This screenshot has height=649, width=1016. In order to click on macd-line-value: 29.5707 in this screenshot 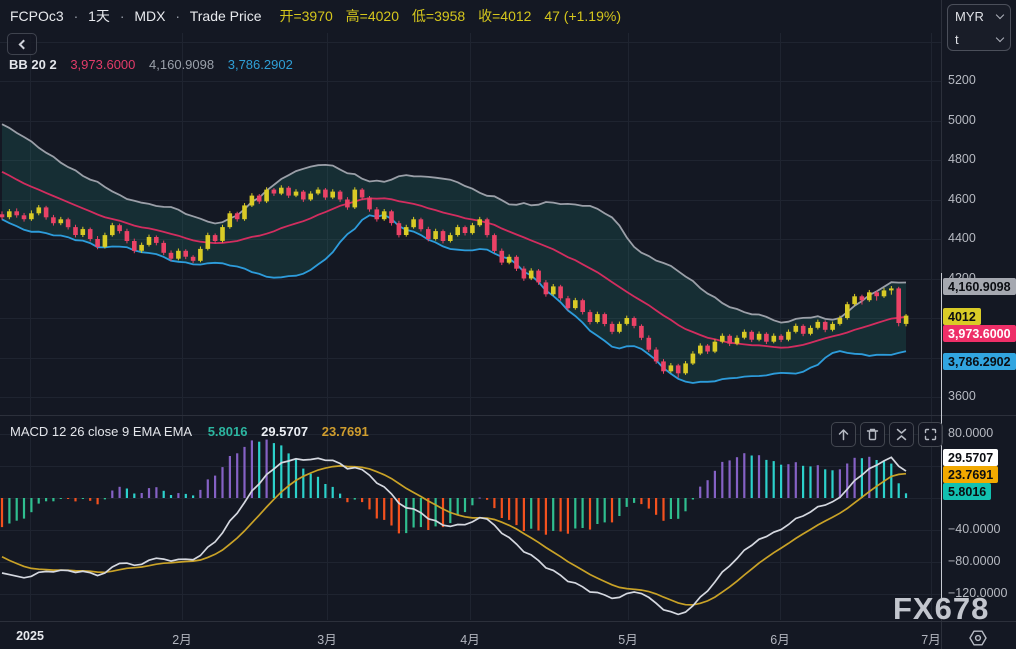, I will do `click(285, 431)`.